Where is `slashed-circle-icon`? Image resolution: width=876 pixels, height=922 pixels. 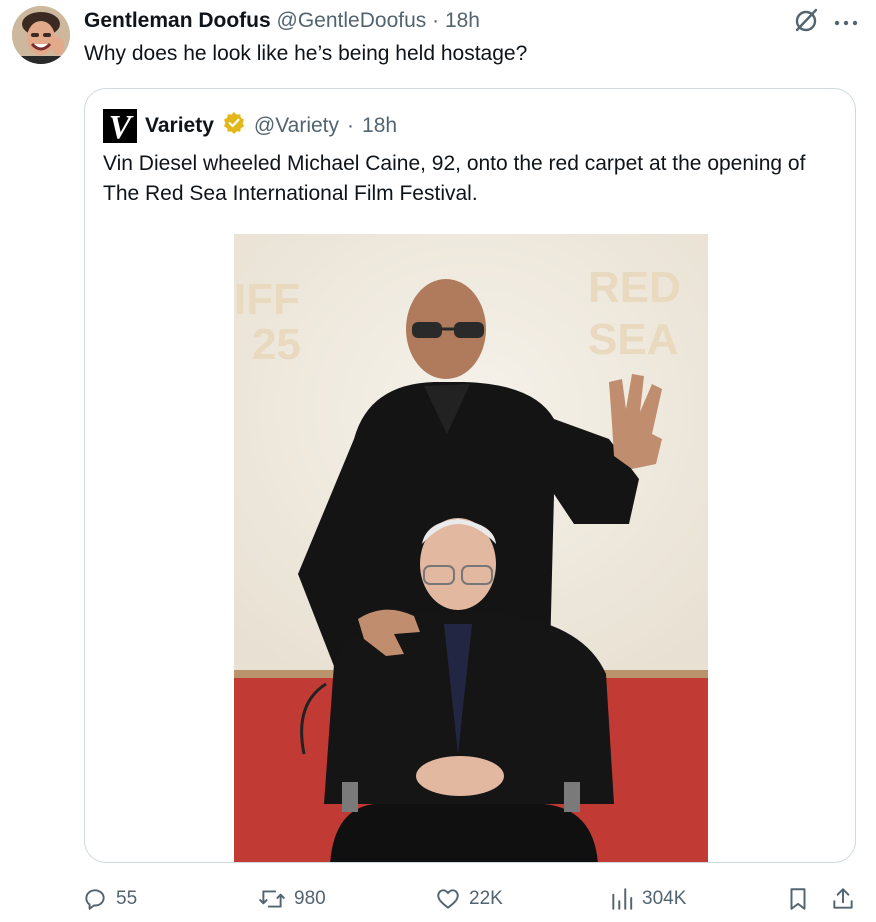 slashed-circle-icon is located at coordinates (806, 20).